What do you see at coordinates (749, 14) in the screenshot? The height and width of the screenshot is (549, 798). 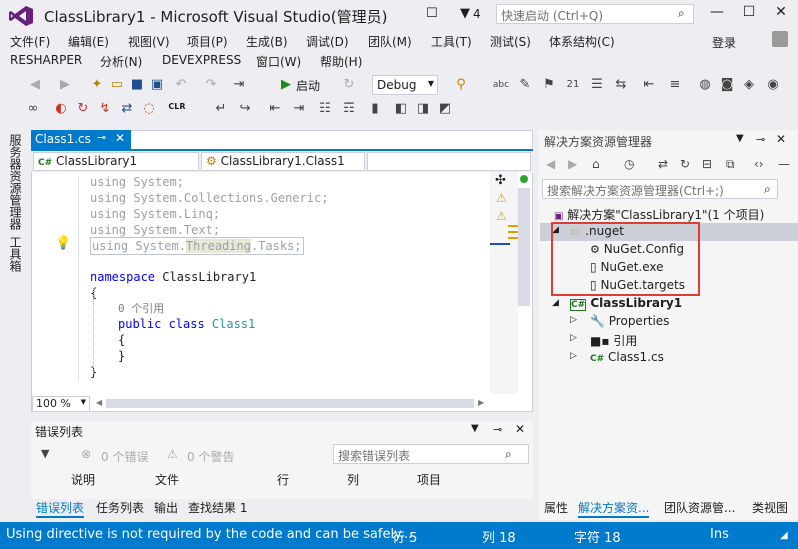 I see `maximize-button: ☐` at bounding box center [749, 14].